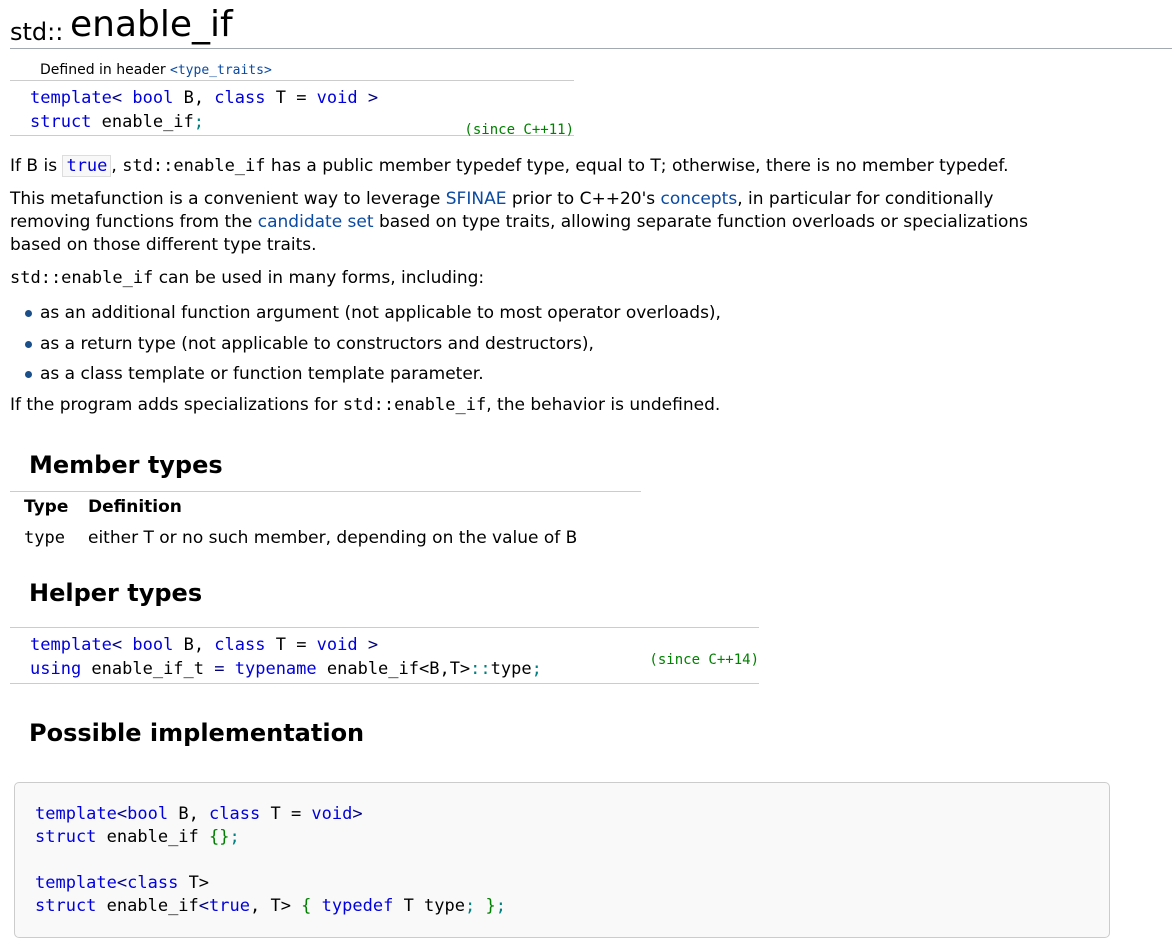  I want to click on header-definition: Definition, so click(135, 507).